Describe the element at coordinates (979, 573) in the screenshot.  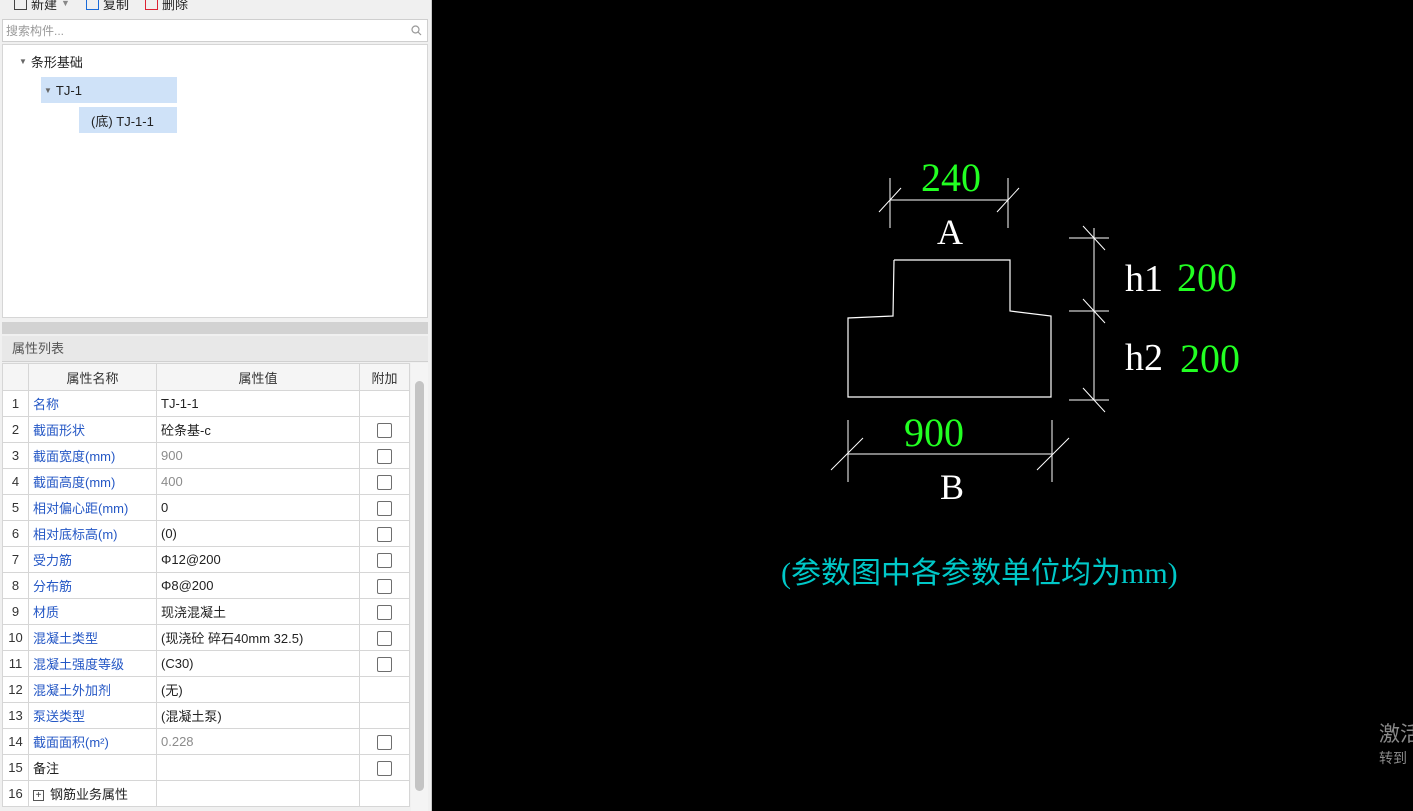
I see `unit-note: (参数图中各参数单位均为mm)` at that location.